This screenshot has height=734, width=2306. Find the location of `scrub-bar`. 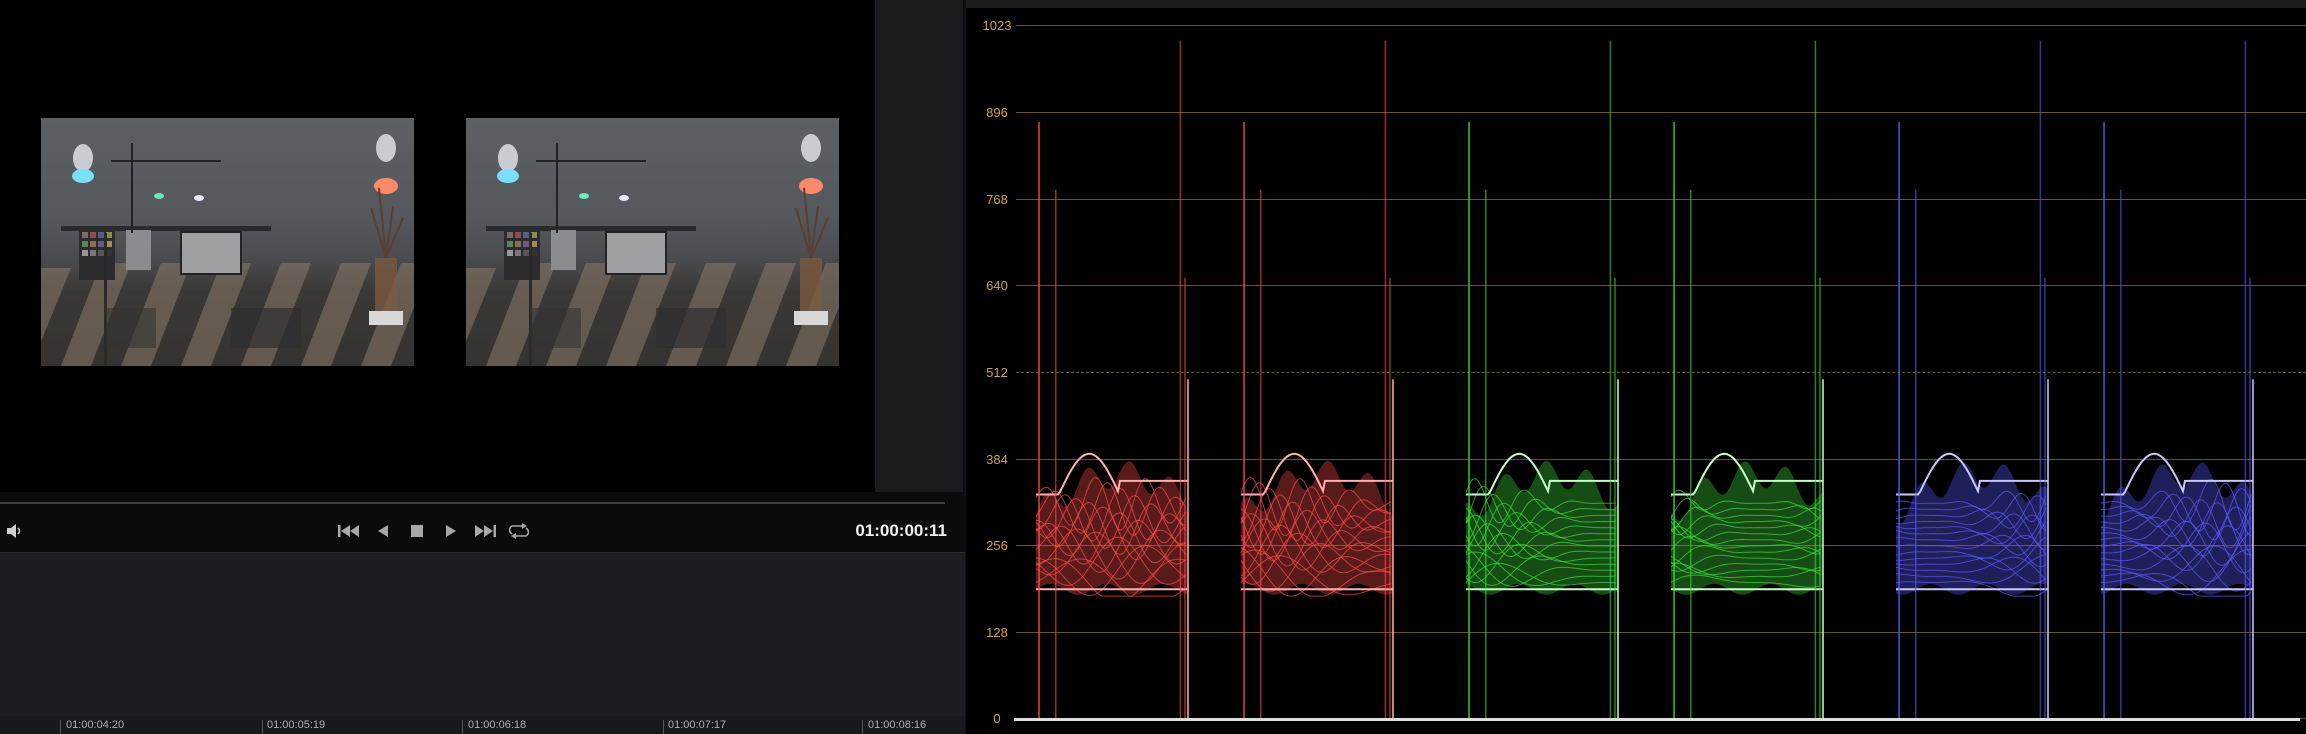

scrub-bar is located at coordinates (472, 503).